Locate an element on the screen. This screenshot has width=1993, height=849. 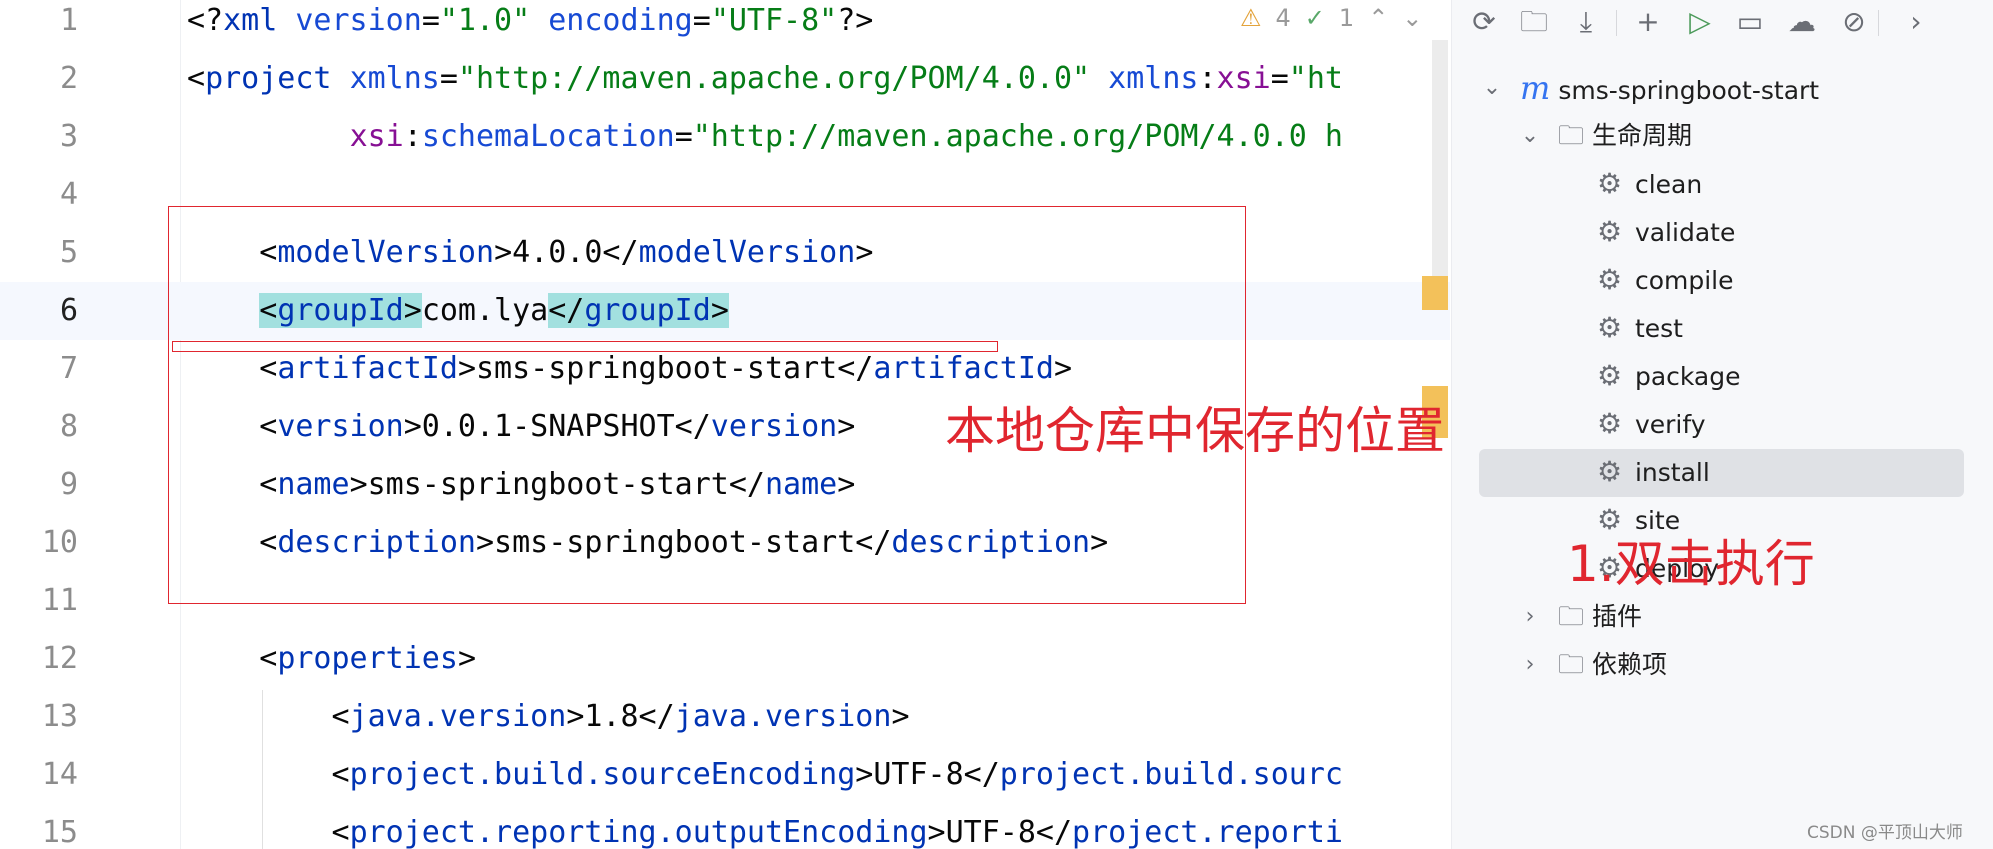
goal-clean: ⚙ clean is located at coordinates (1649, 184).